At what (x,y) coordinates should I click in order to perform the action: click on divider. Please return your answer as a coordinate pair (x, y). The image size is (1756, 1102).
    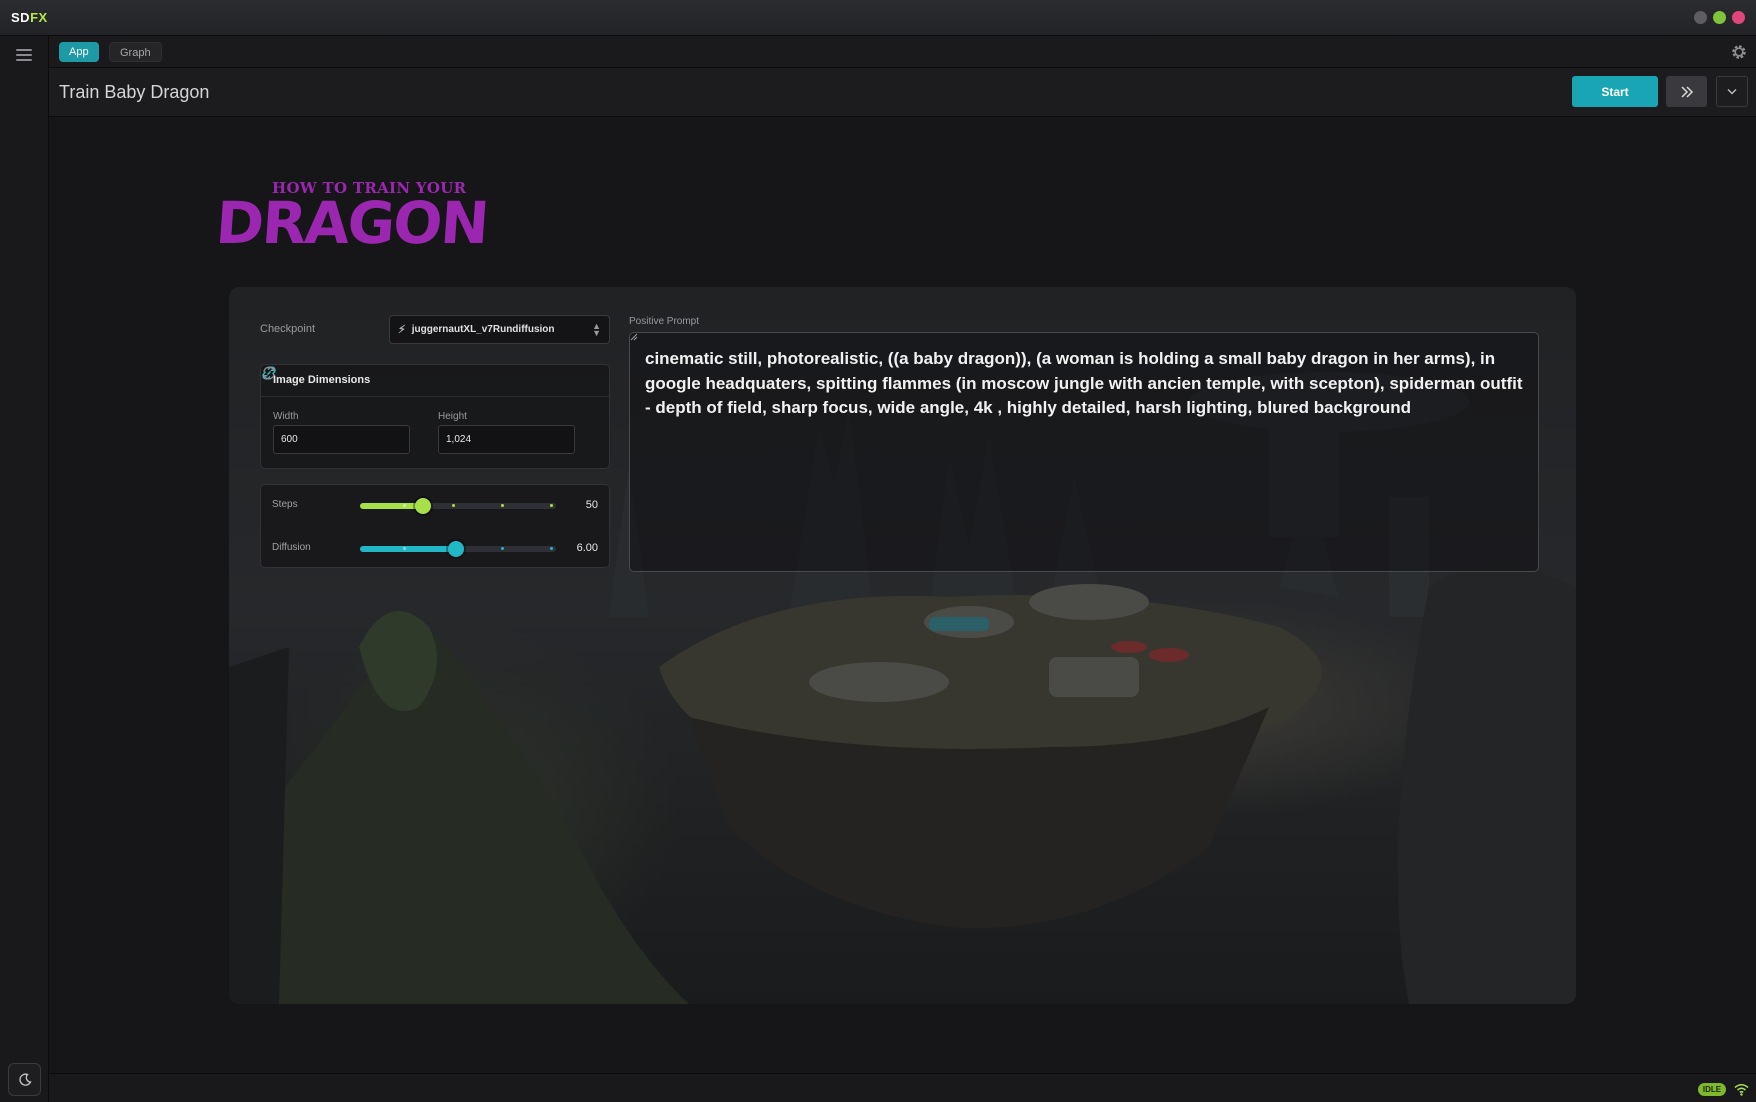
    Looking at the image, I should click on (435, 396).